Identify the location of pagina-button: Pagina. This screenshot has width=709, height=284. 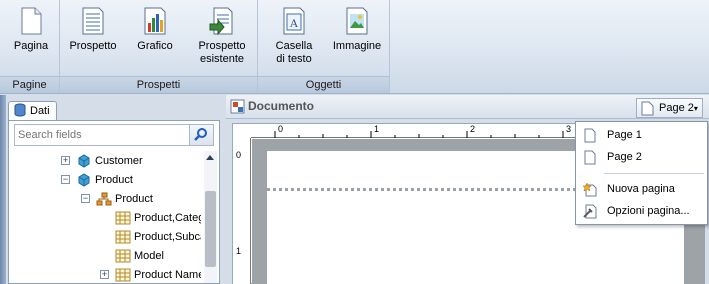
(31, 29).